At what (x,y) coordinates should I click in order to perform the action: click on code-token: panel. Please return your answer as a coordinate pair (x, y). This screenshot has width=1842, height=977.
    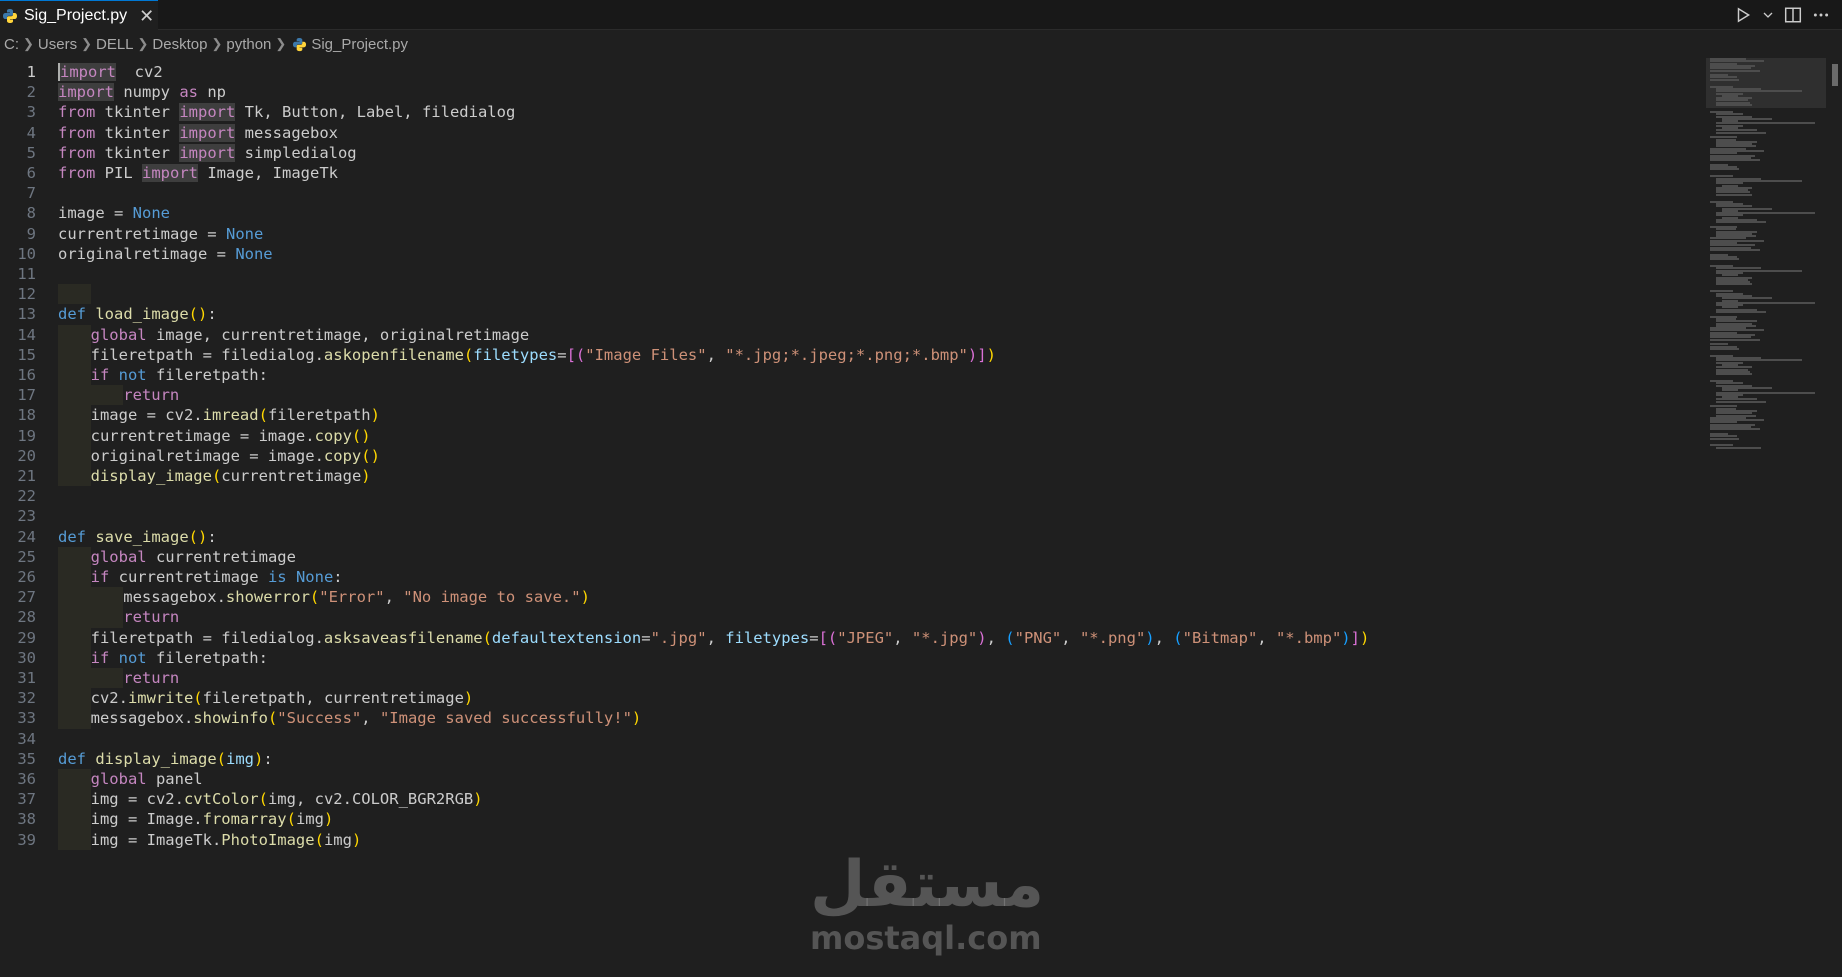
    Looking at the image, I should click on (174, 779).